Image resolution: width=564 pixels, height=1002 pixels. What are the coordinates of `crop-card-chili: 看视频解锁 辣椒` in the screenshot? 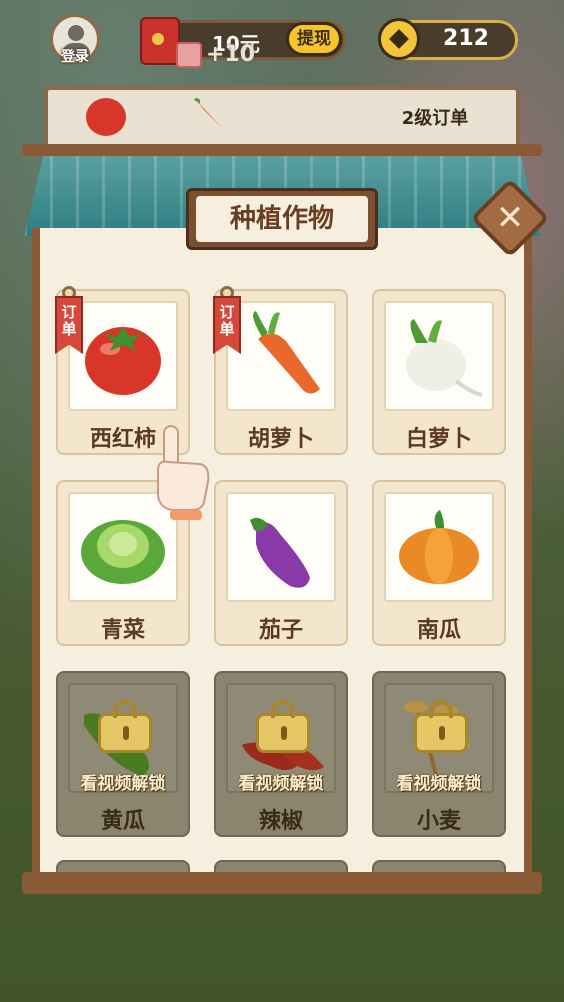 It's located at (281, 754).